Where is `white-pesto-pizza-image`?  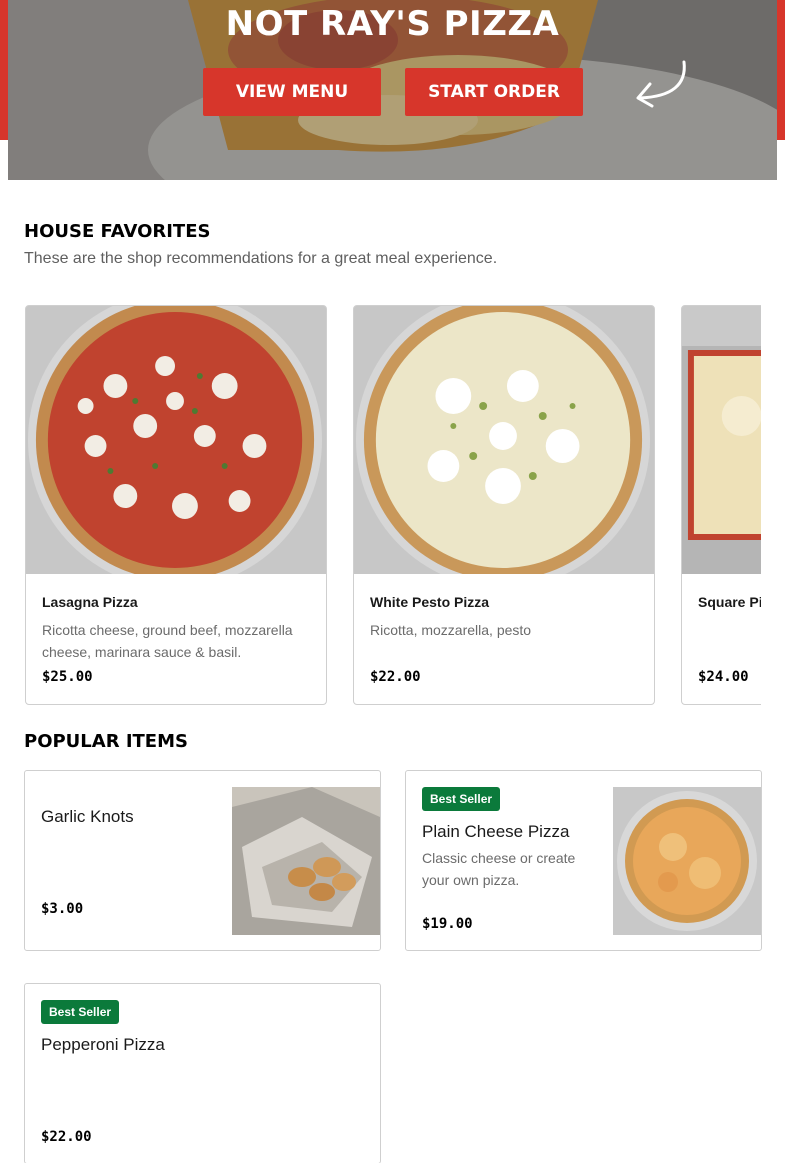 white-pesto-pizza-image is located at coordinates (504, 440).